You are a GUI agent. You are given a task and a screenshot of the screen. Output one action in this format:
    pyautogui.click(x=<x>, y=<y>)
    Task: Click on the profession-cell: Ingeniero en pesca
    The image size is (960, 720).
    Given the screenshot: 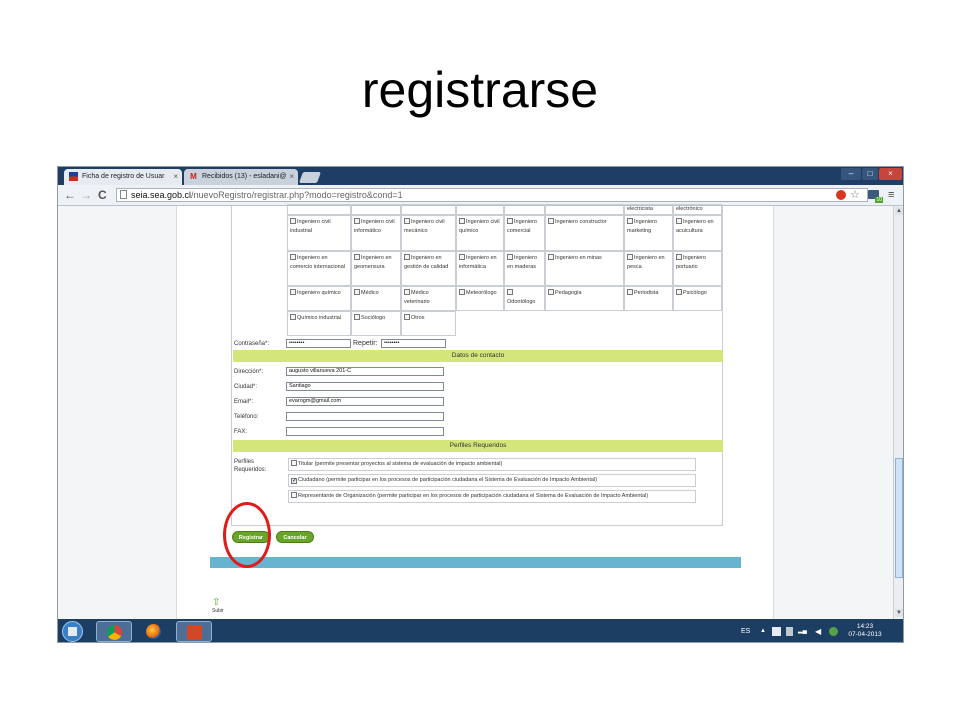 What is the action you would take?
    pyautogui.click(x=648, y=268)
    